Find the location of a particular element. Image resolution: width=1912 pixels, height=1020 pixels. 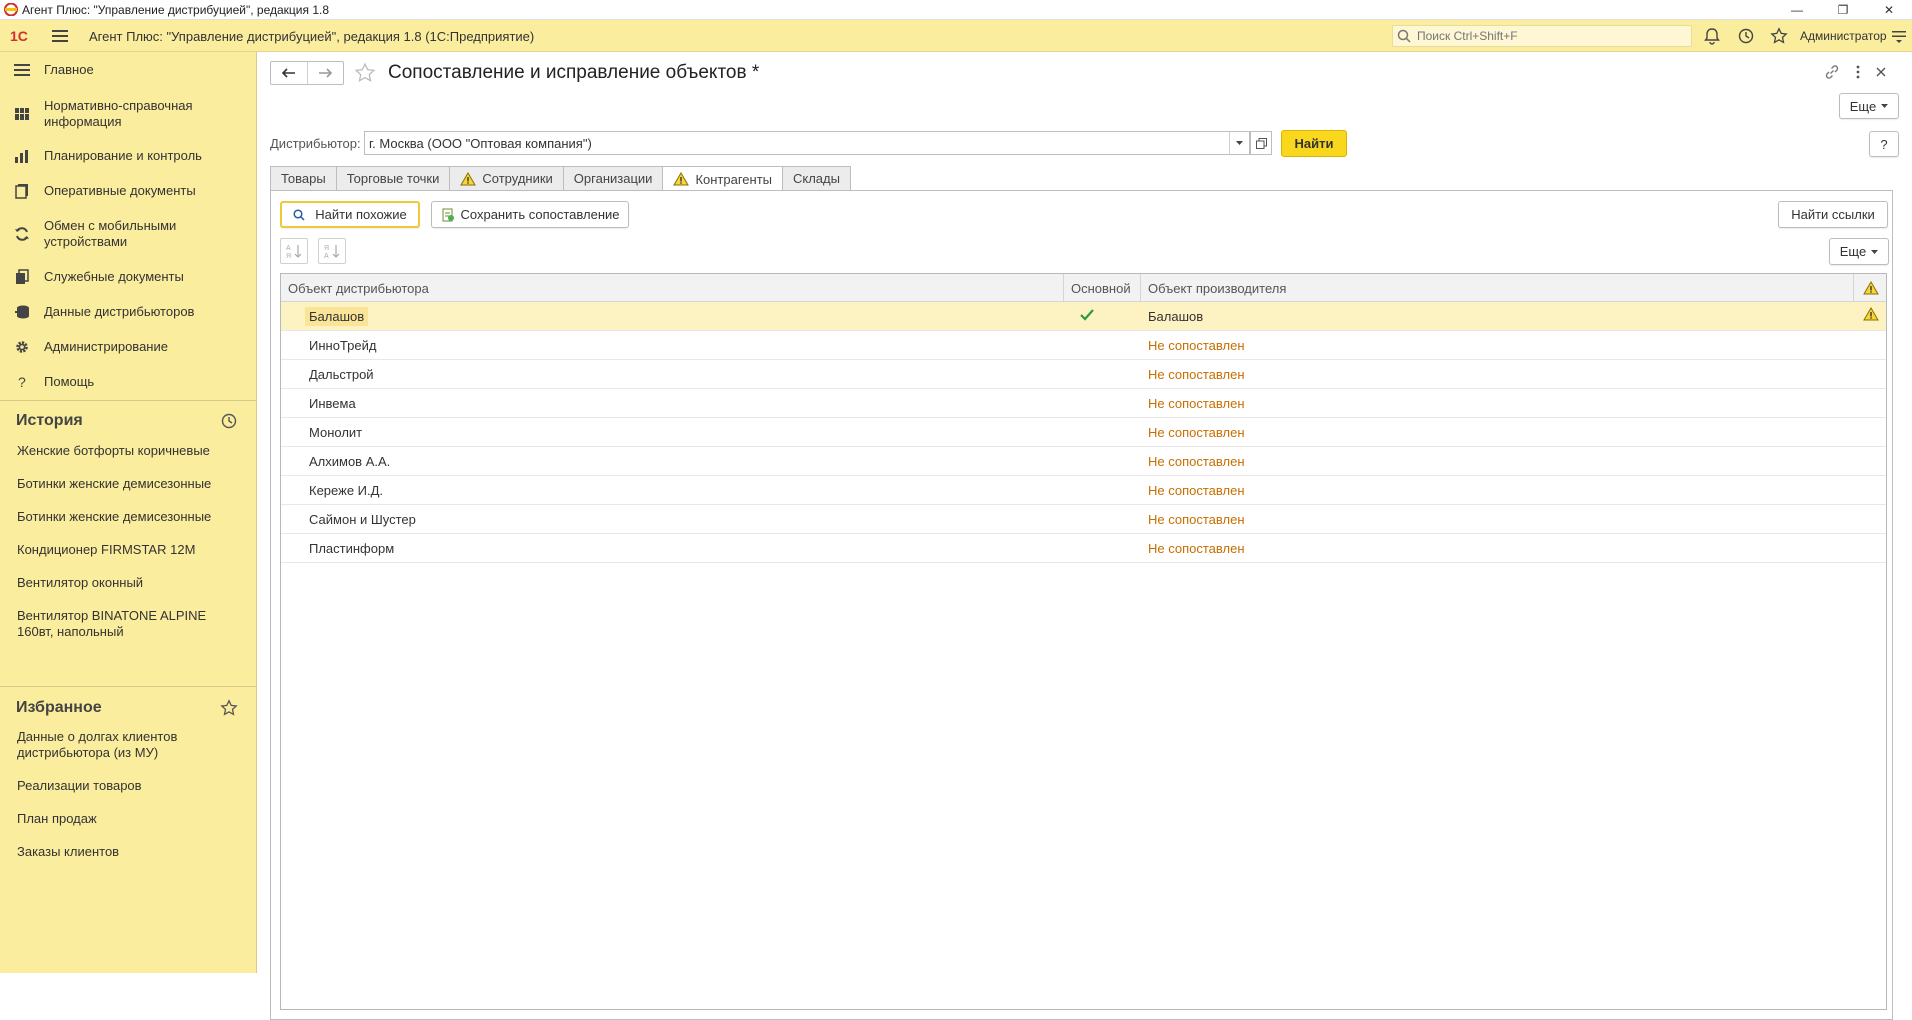

sidebar-item-planning: Планирование и контроль is located at coordinates (128, 158).